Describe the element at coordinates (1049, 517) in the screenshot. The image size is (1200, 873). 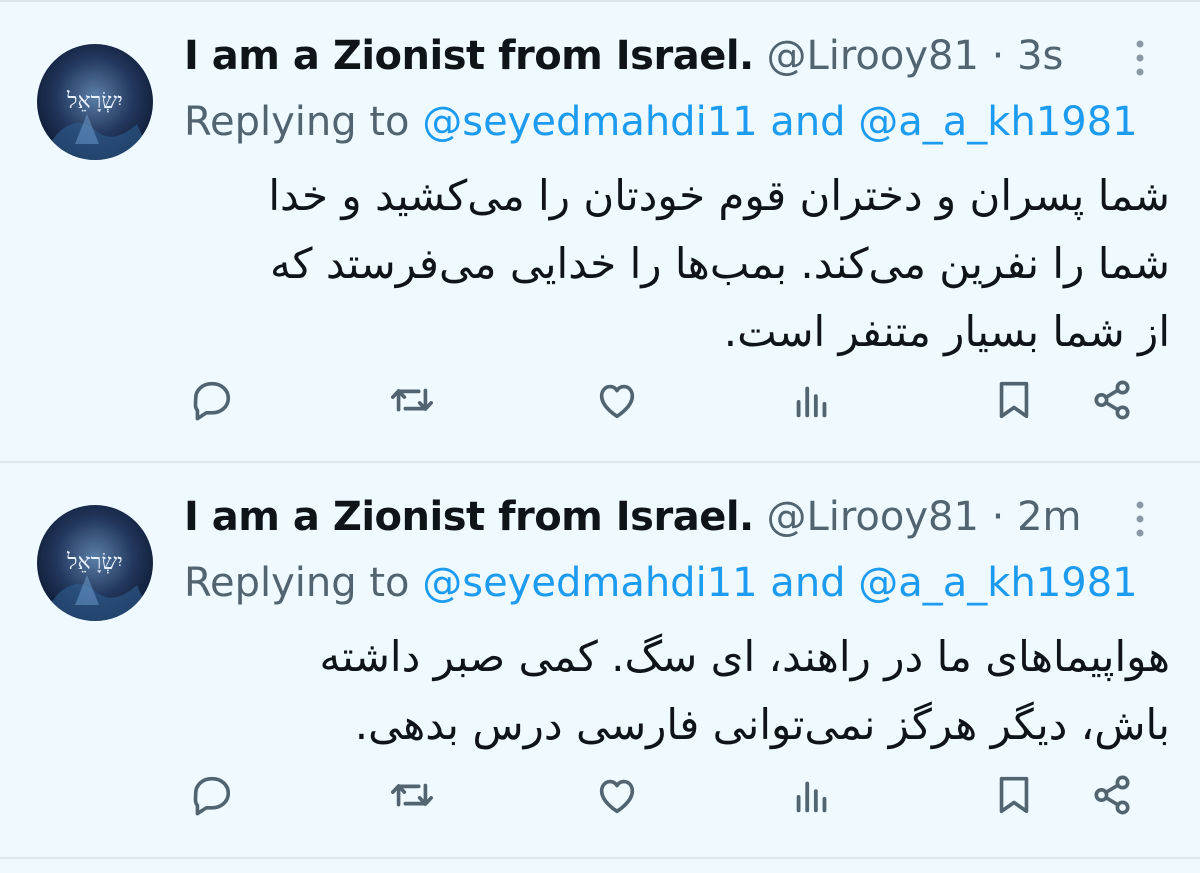
I see `timestamp: 2m` at that location.